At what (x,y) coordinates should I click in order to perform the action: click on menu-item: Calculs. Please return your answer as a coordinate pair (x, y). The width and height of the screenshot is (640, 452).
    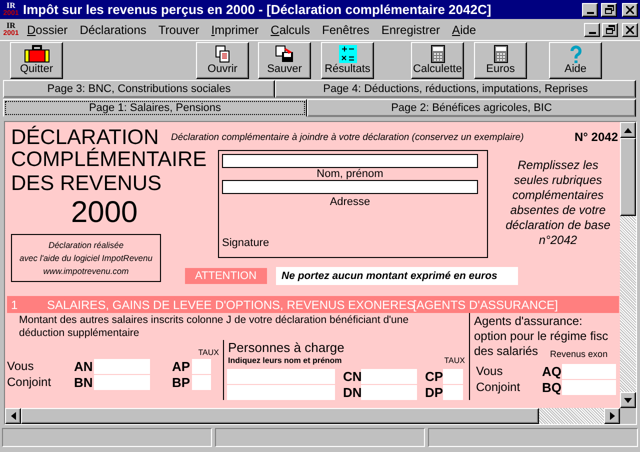
    Looking at the image, I should click on (290, 29).